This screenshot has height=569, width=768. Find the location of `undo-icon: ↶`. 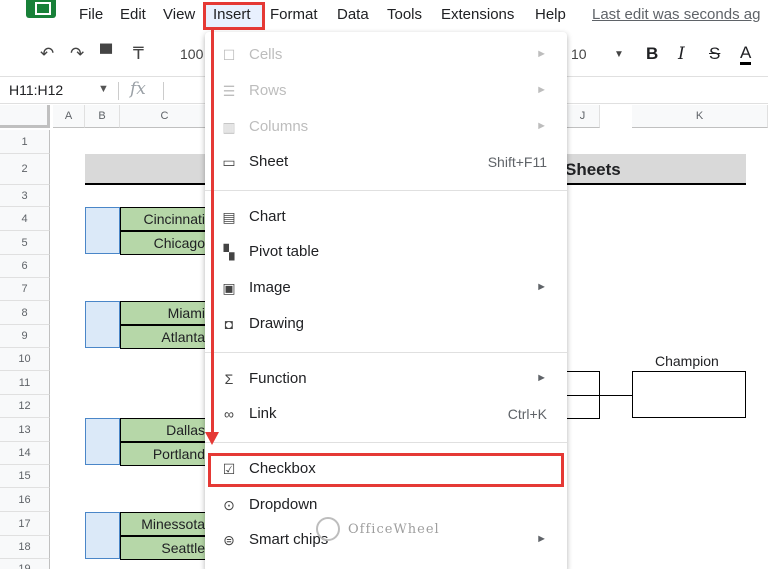

undo-icon: ↶ is located at coordinates (47, 54).